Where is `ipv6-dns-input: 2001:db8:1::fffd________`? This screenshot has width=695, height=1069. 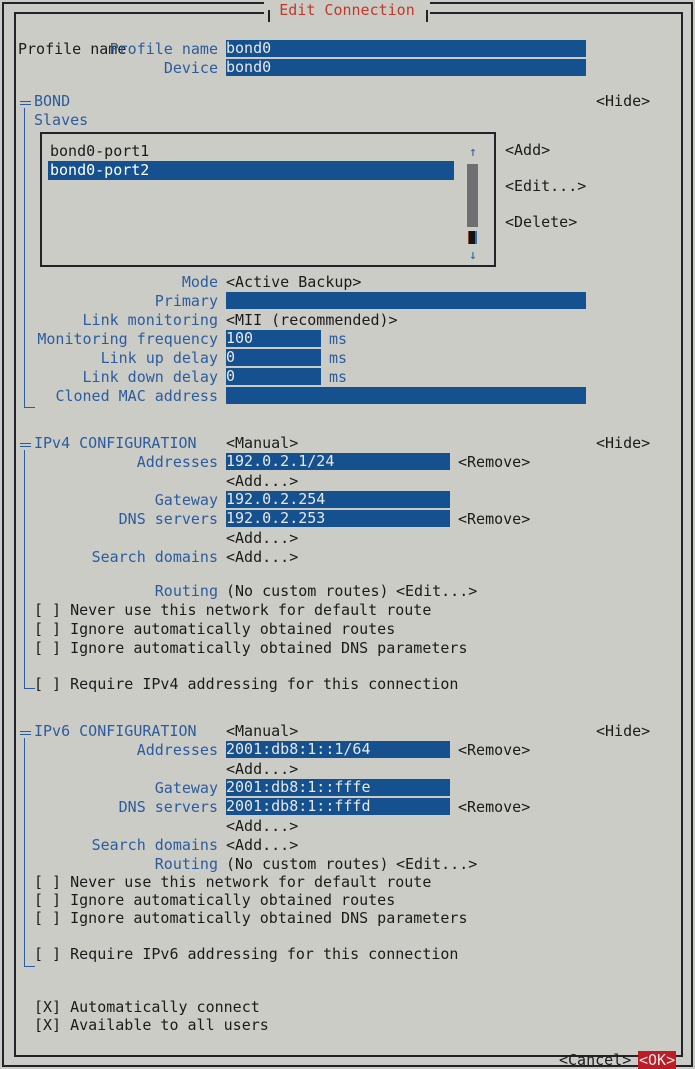 ipv6-dns-input: 2001:db8:1::fffd________ is located at coordinates (338, 806).